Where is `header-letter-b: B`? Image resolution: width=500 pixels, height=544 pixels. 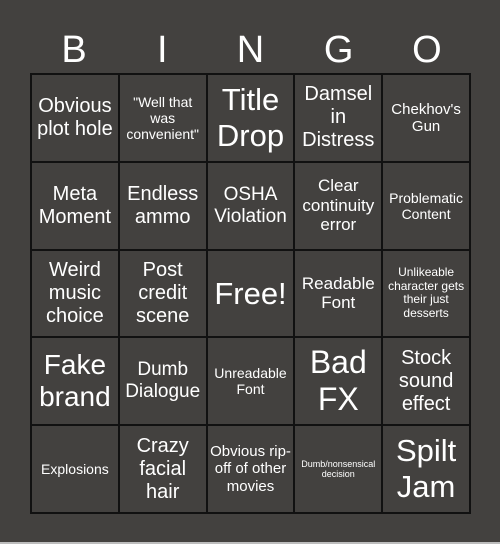
header-letter-b: B is located at coordinates (74, 50).